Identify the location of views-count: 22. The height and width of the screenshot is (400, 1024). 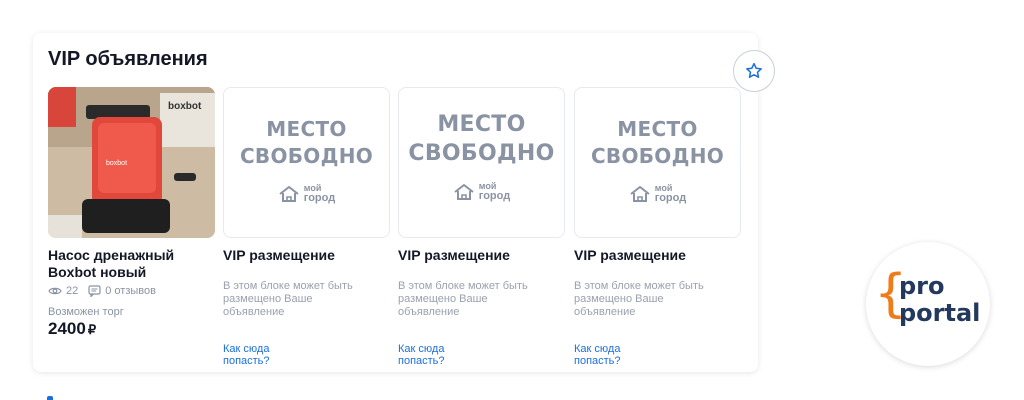
(72, 291).